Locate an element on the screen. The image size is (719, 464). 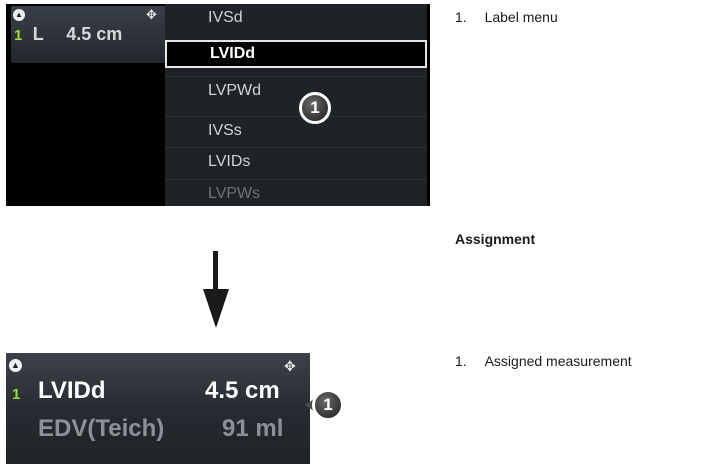
measurement-label: L is located at coordinates (38, 34).